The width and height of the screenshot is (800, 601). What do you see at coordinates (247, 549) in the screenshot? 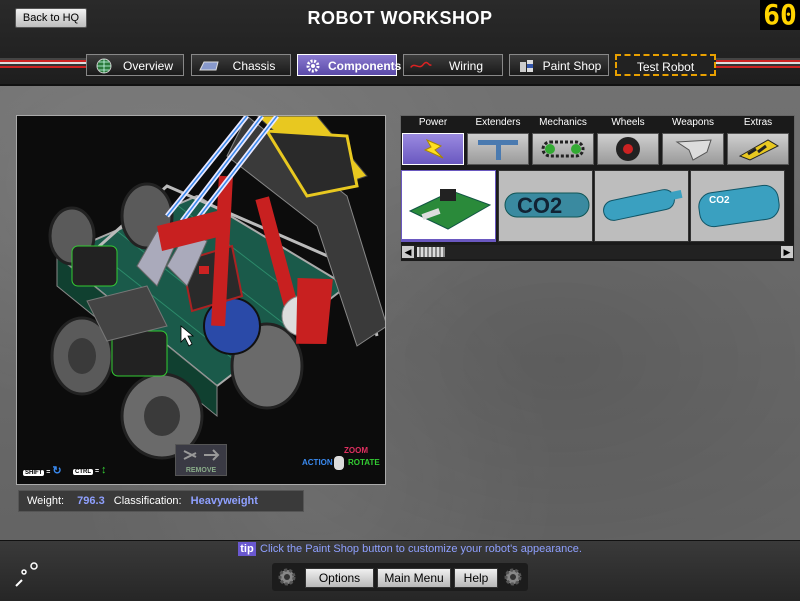
I see `tip-badge: tip` at bounding box center [247, 549].